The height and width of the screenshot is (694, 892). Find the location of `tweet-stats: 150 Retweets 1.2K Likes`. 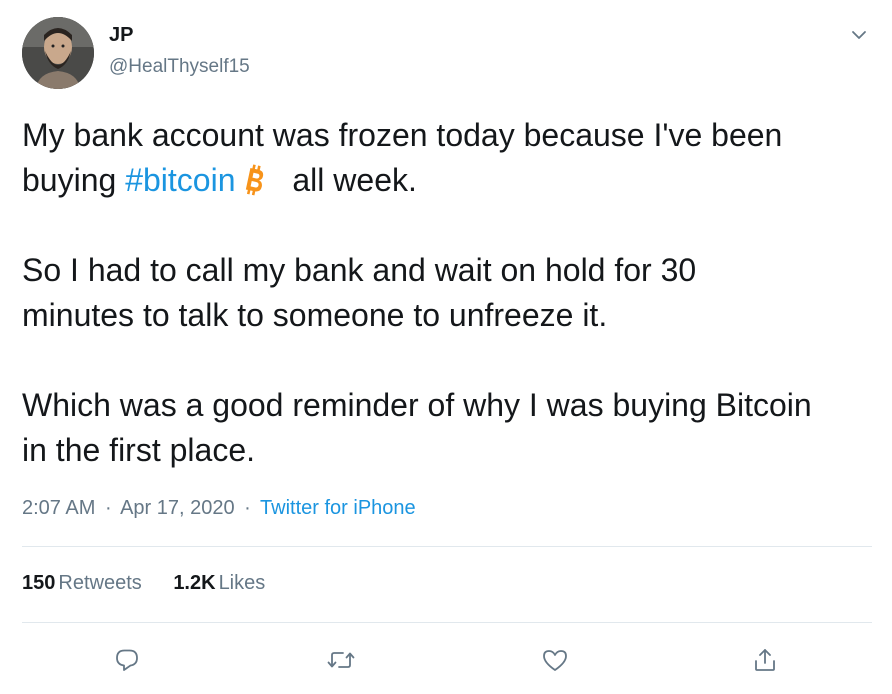

tweet-stats: 150 Retweets 1.2K Likes is located at coordinates (156, 583).